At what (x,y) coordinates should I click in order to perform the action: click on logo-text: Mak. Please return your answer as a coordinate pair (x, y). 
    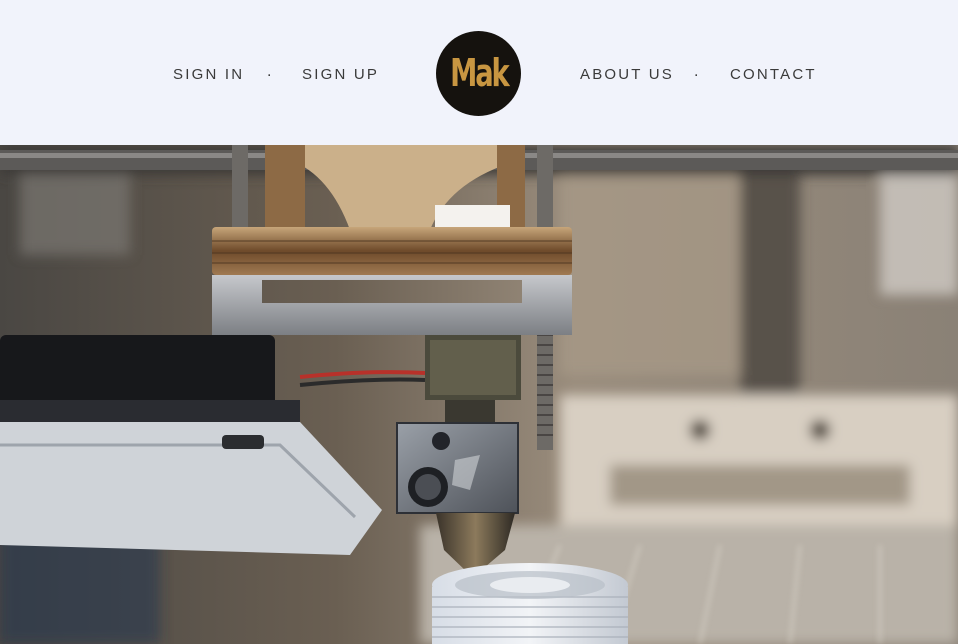
    Looking at the image, I should click on (479, 72).